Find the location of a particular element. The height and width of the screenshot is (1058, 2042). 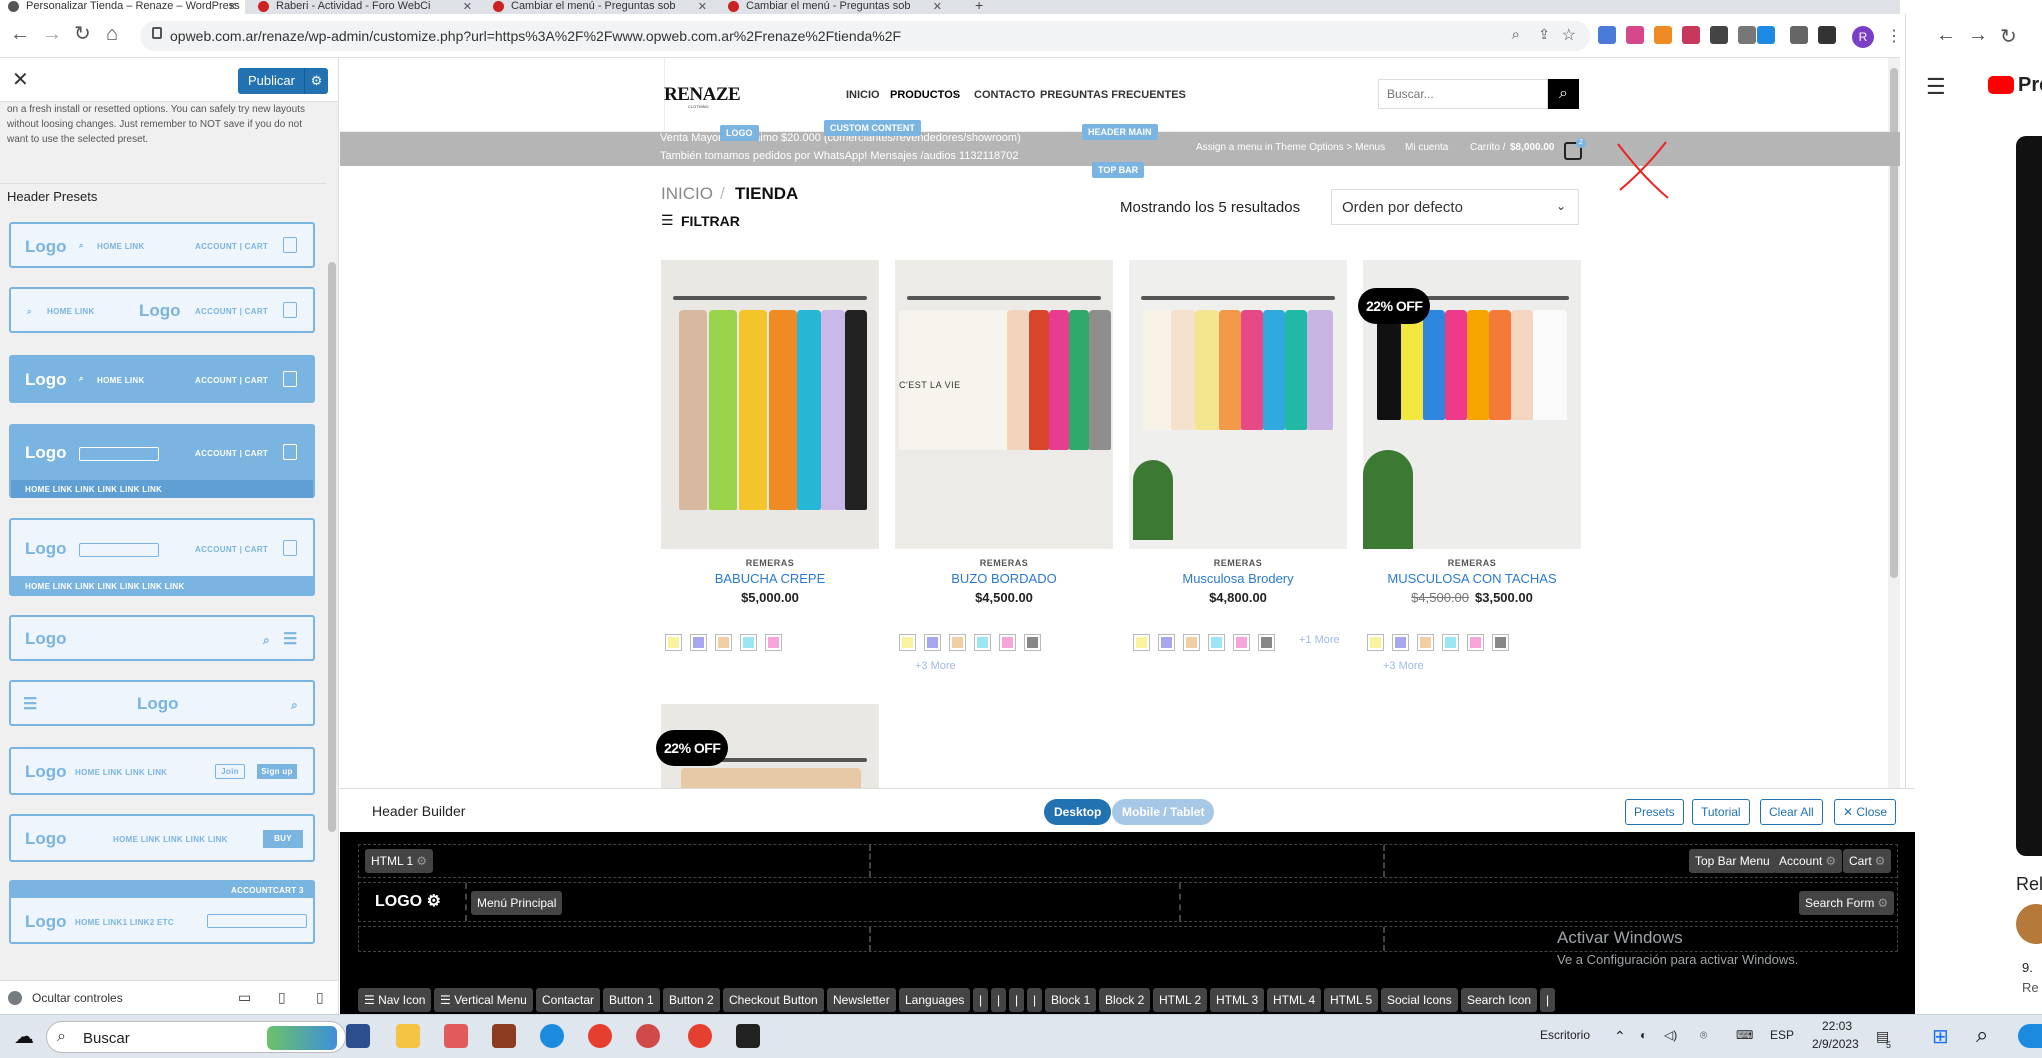

mobile-toggle: Mobile / Tablet is located at coordinates (1163, 812).